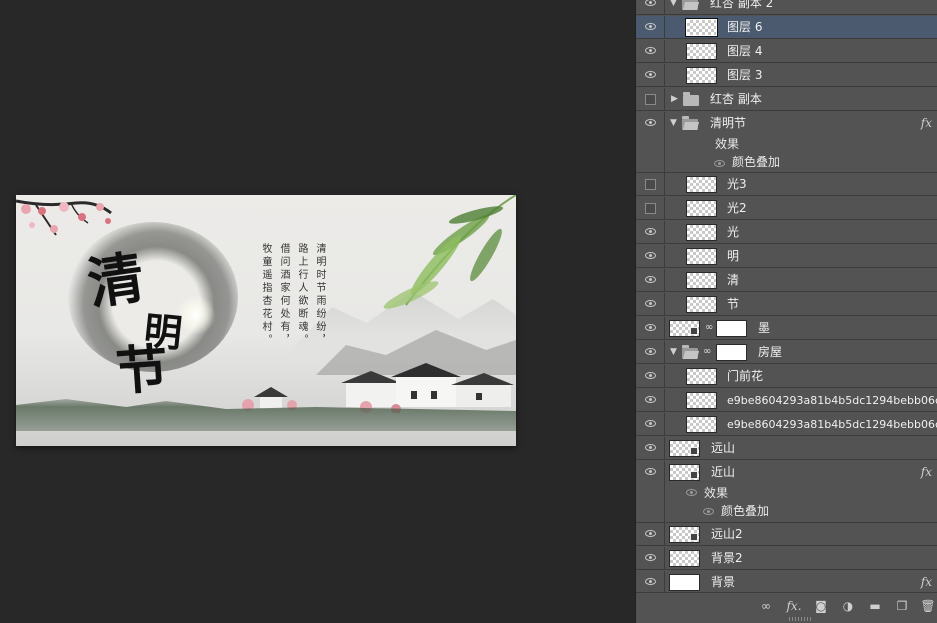 This screenshot has height=623, width=937. What do you see at coordinates (786, 256) in the screenshot?
I see `layer-ming: 明` at bounding box center [786, 256].